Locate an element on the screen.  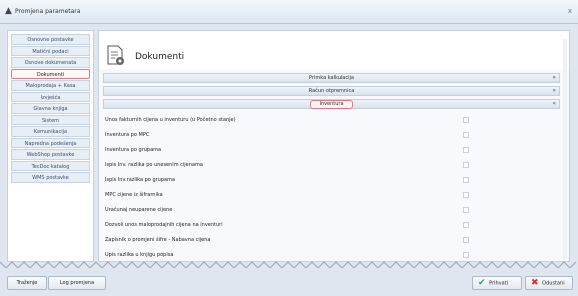
option-row: Uračunaj neuparene cijene is located at coordinates (331, 210).